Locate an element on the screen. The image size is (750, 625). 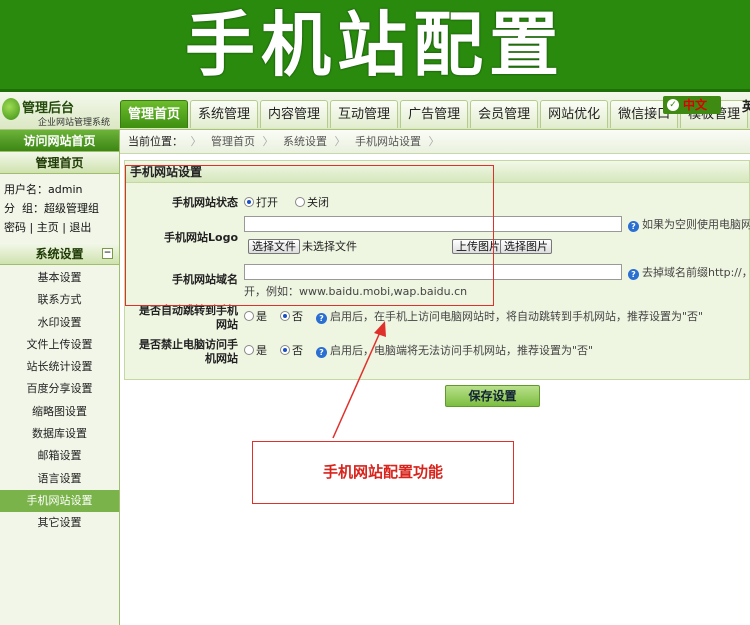
callout-text: 手机网站配置功能 is located at coordinates (382, 472).